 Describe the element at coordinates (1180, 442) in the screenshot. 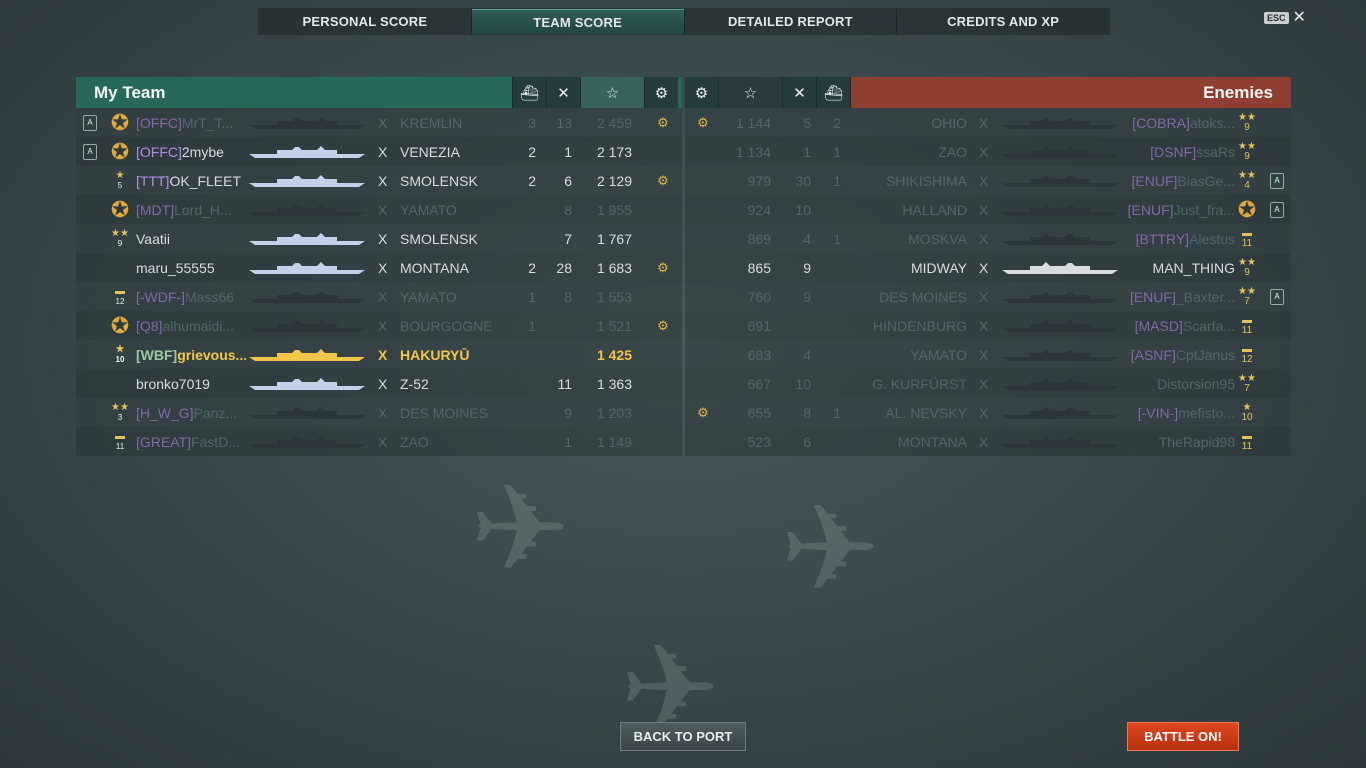

I see `player-name: TheRapid98` at that location.